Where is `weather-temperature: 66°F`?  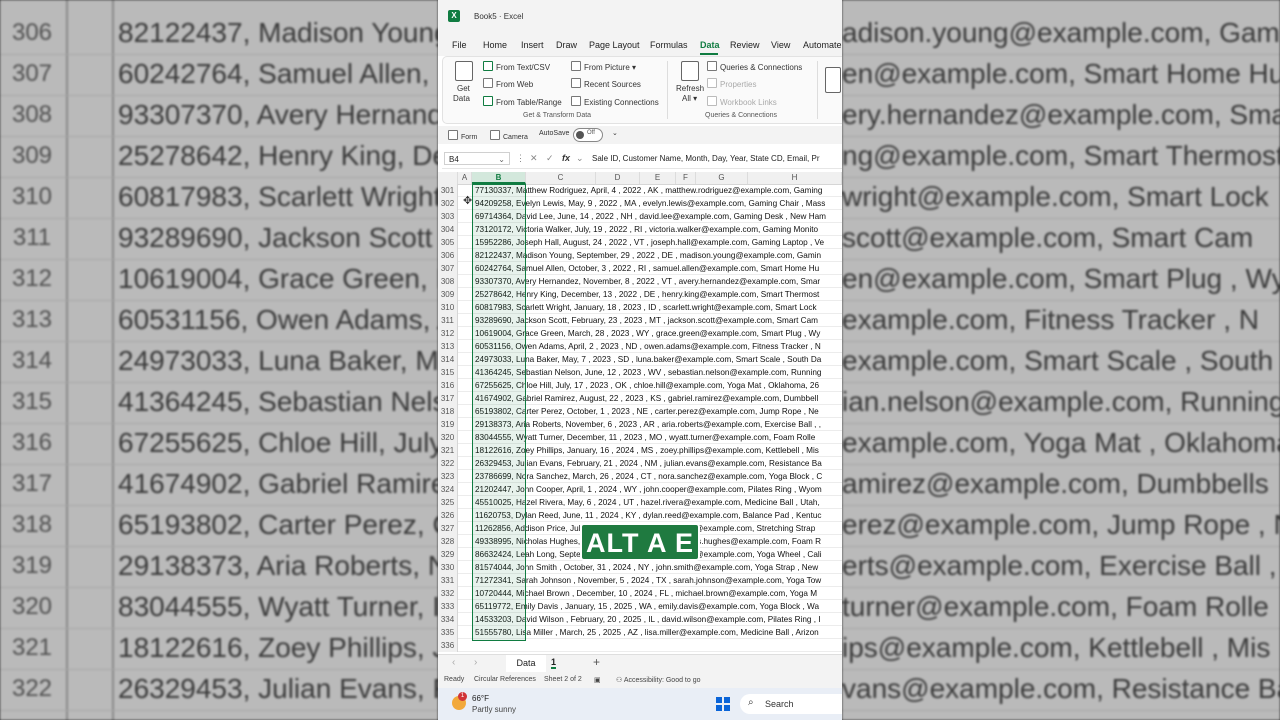
weather-temperature: 66°F is located at coordinates (480, 698).